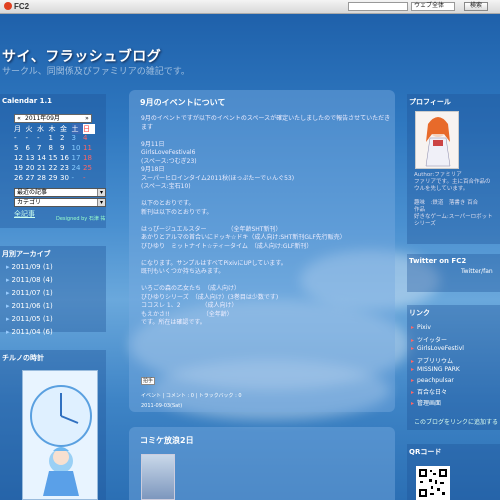 Image resolution: width=500 pixels, height=500 pixels. Describe the element at coordinates (87, 118) in the screenshot. I see `calendar-next-button: »` at that location.